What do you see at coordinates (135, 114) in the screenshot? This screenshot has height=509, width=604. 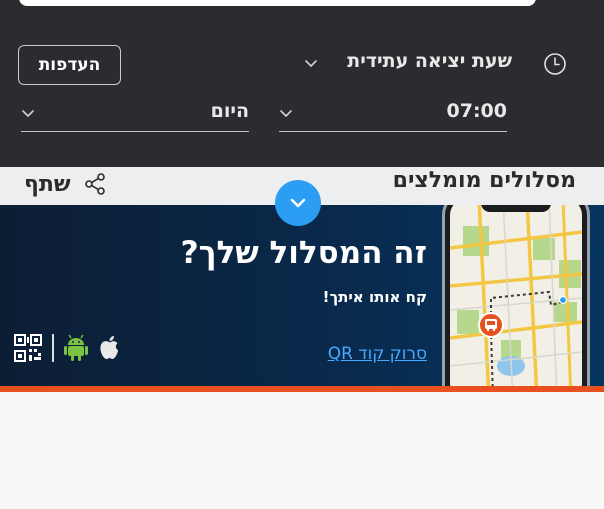 I see `day-select: היום` at bounding box center [135, 114].